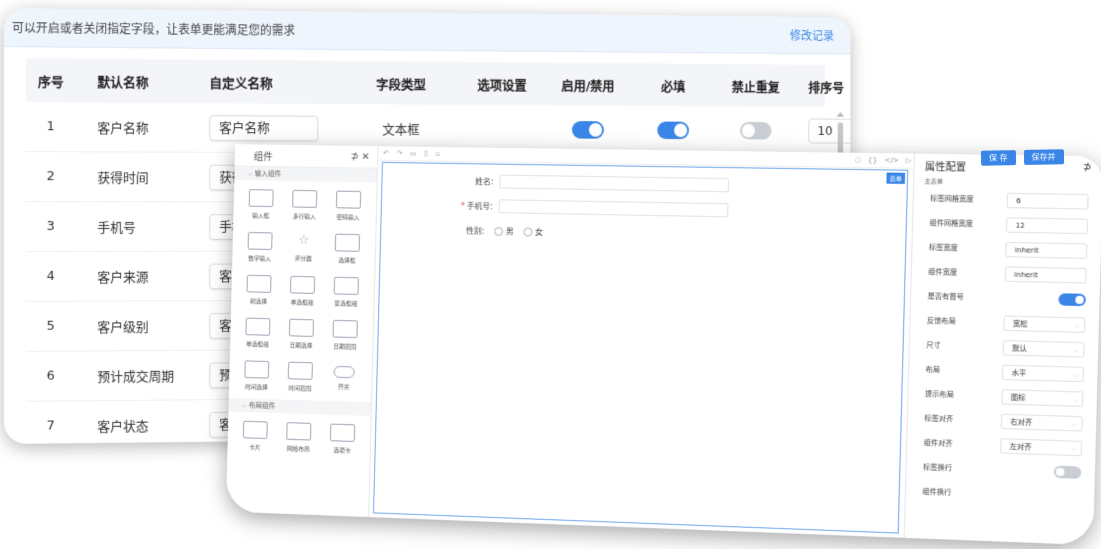  I want to click on component-radio-group: 单选框组, so click(302, 291).